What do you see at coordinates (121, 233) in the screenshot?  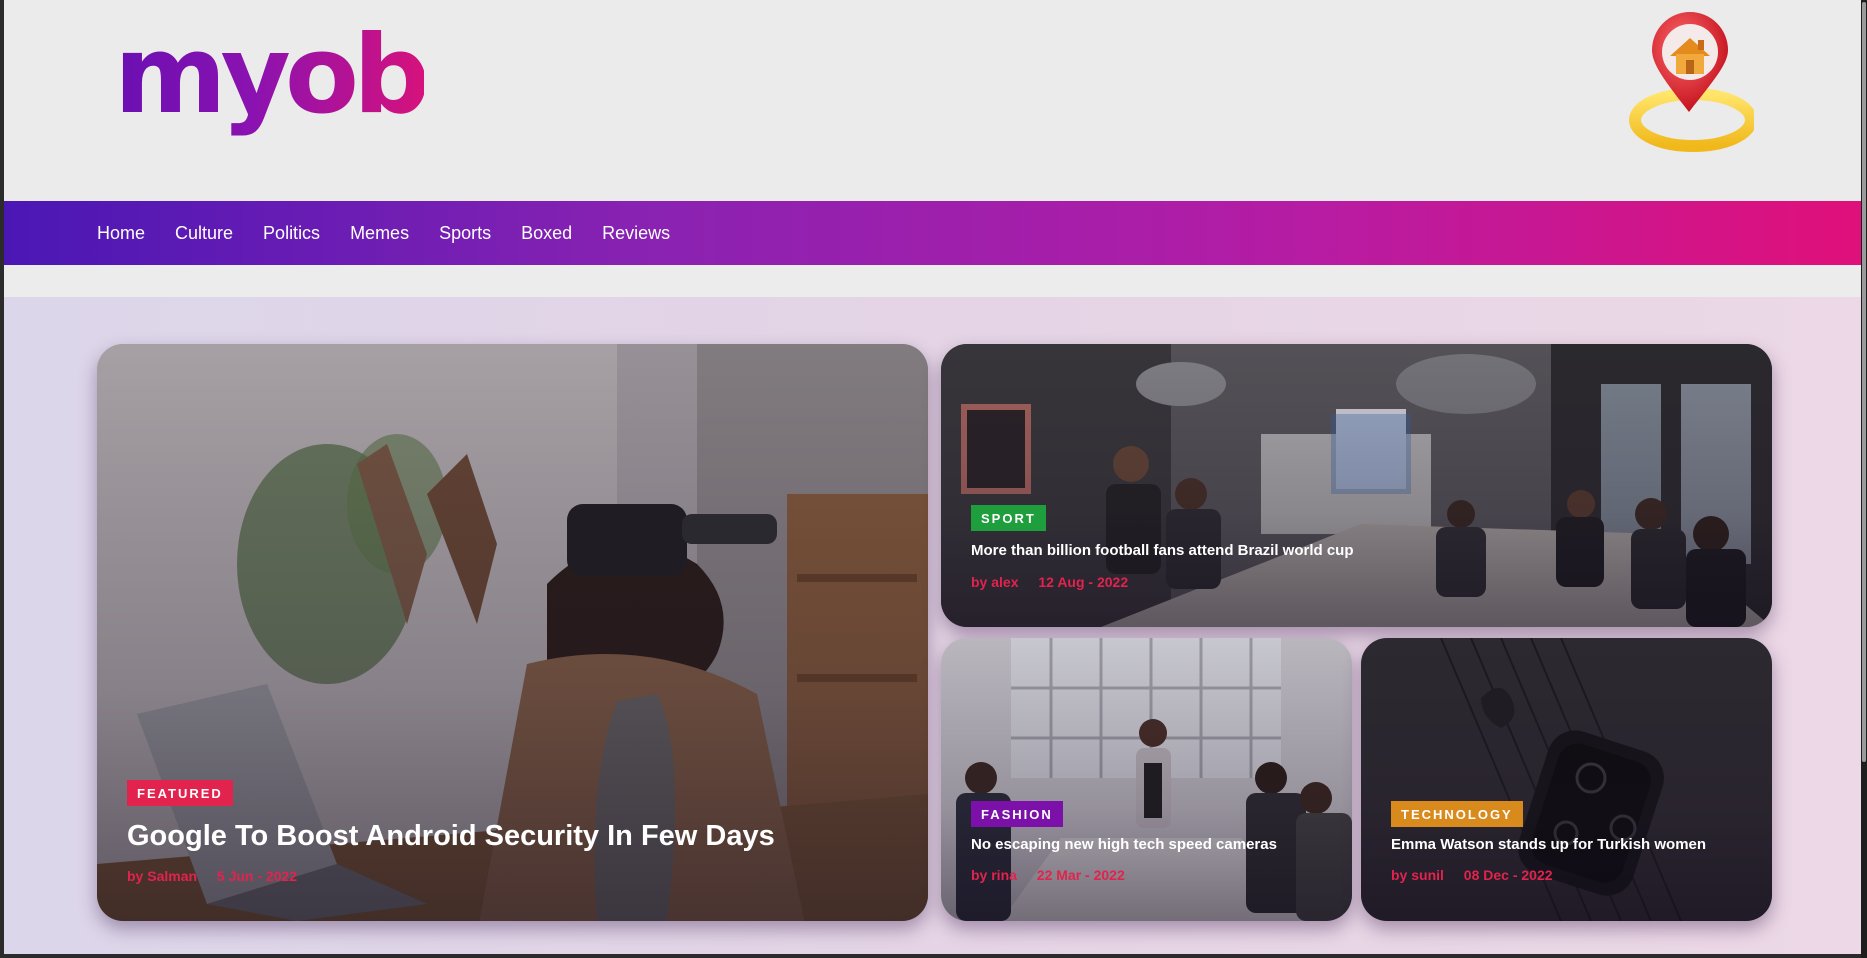 I see `nav-item-home: Home` at bounding box center [121, 233].